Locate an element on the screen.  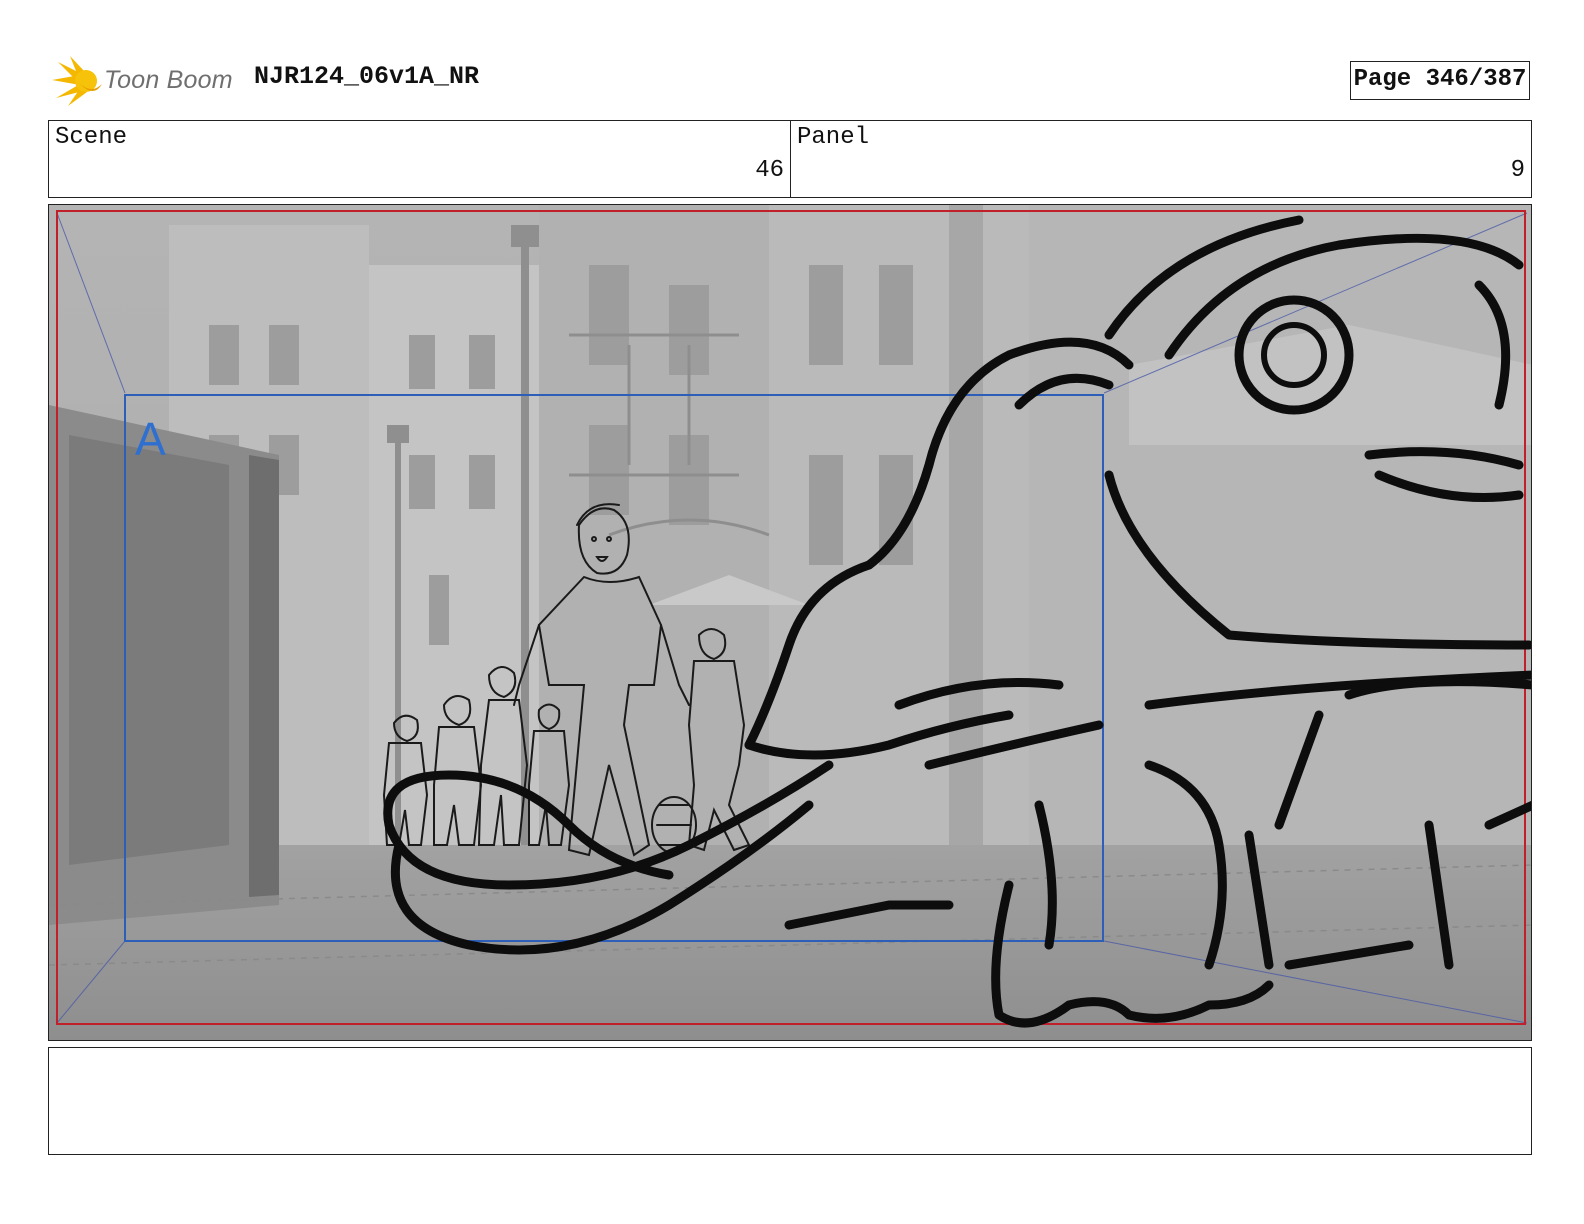
panel-notes-box is located at coordinates (790, 1101).